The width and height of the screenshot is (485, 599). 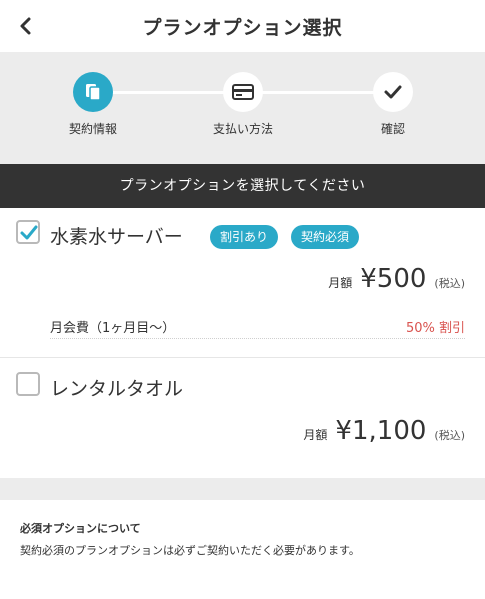 What do you see at coordinates (381, 431) in the screenshot?
I see `price-value: ¥1,100` at bounding box center [381, 431].